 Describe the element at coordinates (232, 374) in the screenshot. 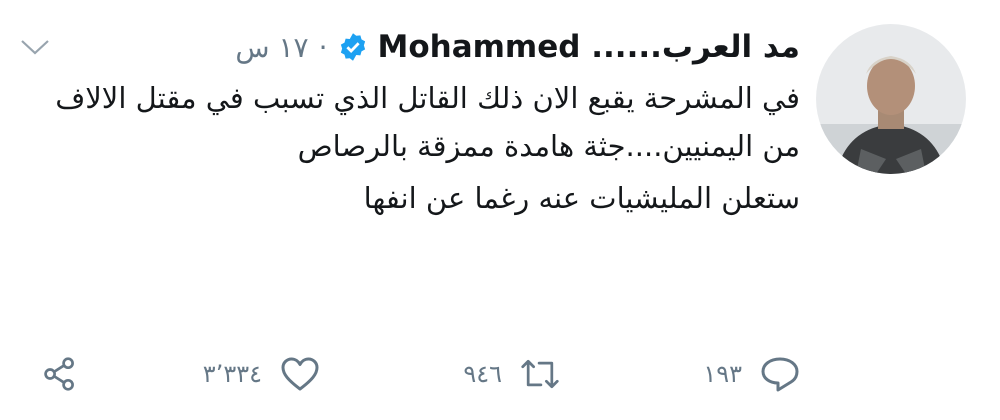

I see `action-count: ٣٬٣٣٤` at that location.